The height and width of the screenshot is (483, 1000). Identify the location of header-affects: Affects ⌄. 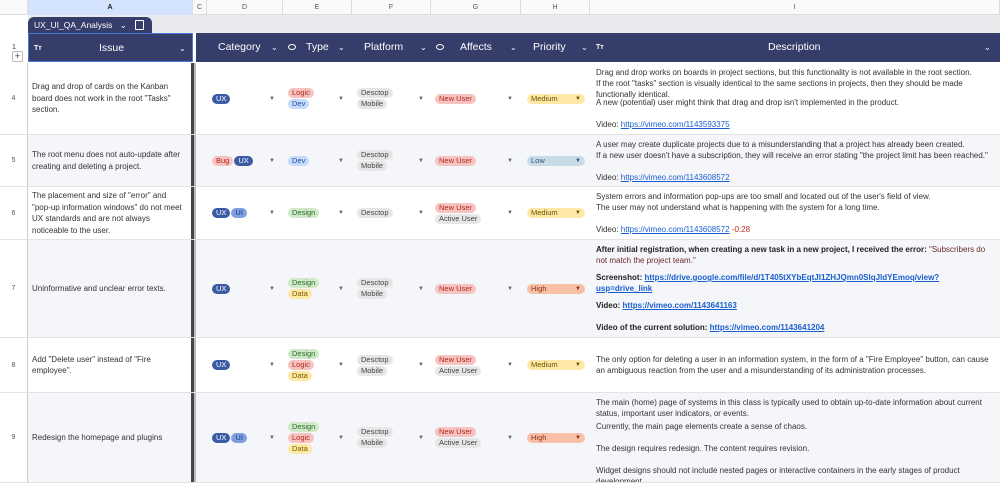
(477, 47).